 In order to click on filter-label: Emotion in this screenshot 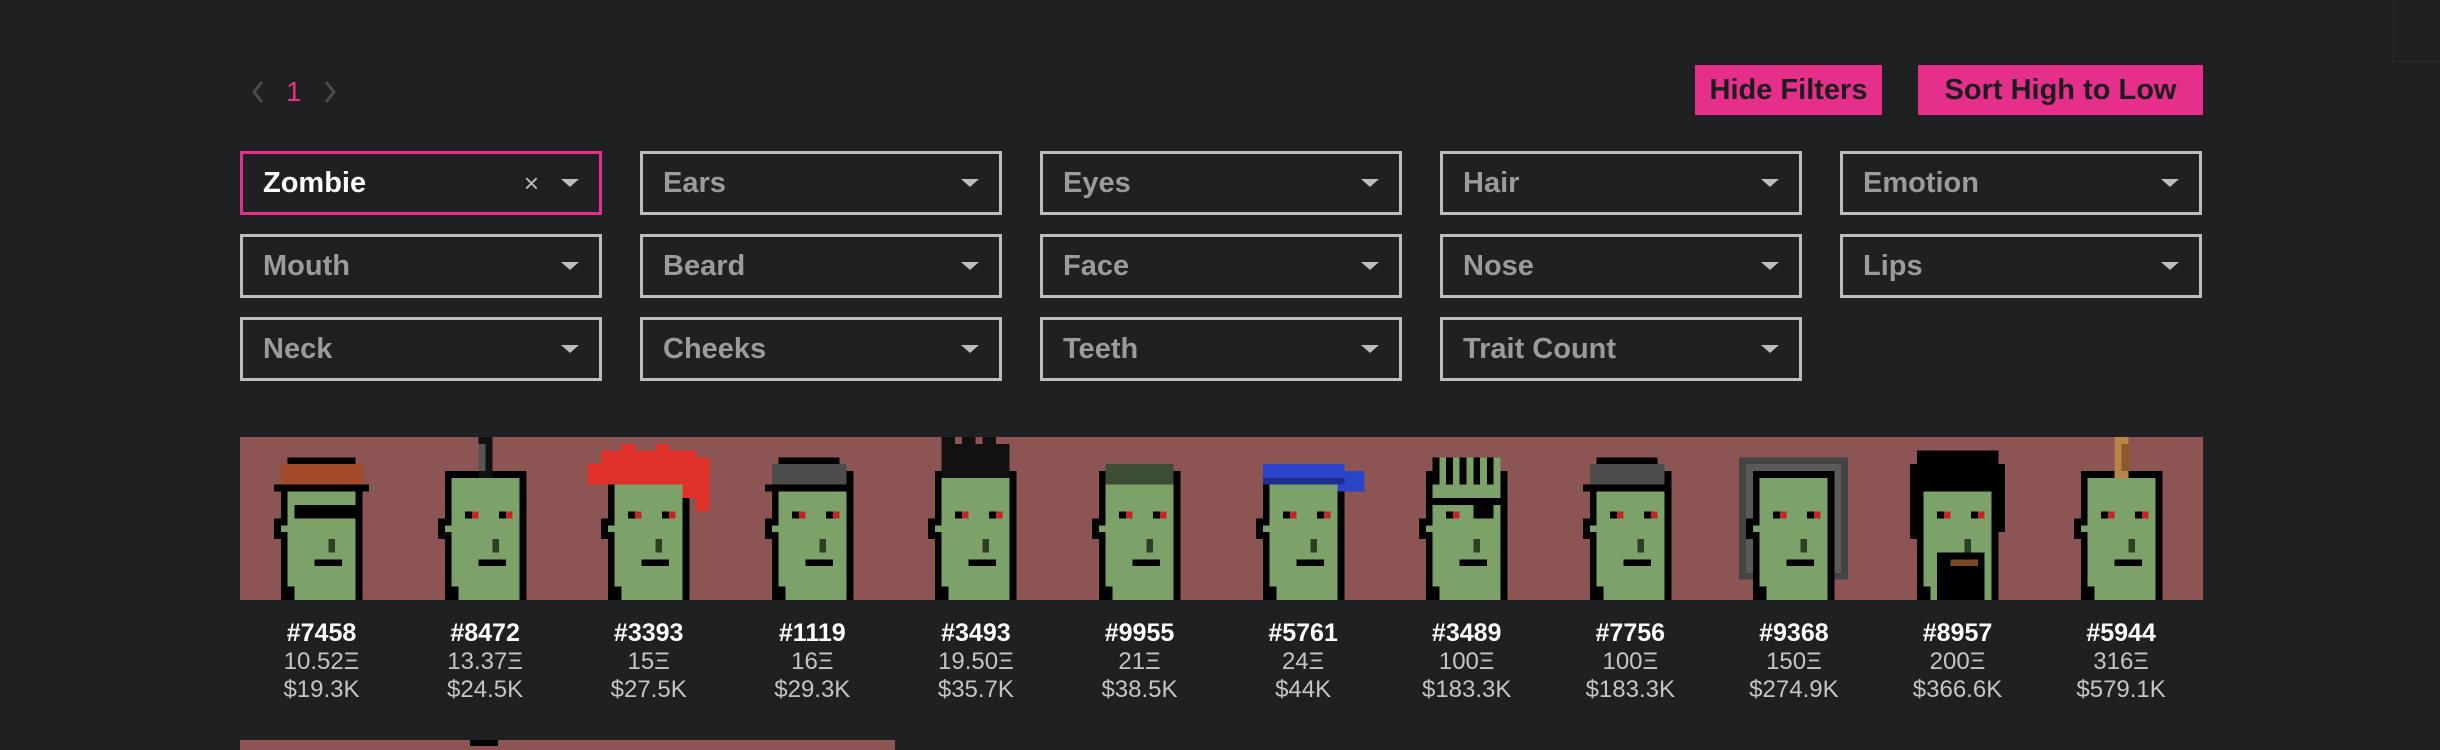, I will do `click(1921, 182)`.